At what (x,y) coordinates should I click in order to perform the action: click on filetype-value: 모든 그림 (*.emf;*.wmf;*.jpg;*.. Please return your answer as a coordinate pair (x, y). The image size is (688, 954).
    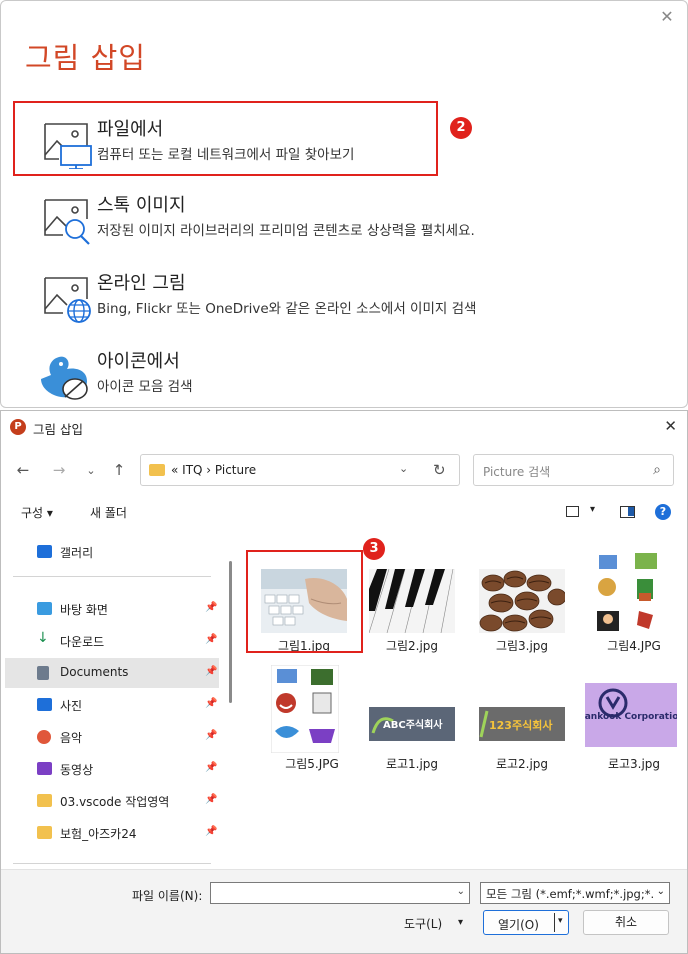
    Looking at the image, I should click on (570, 894).